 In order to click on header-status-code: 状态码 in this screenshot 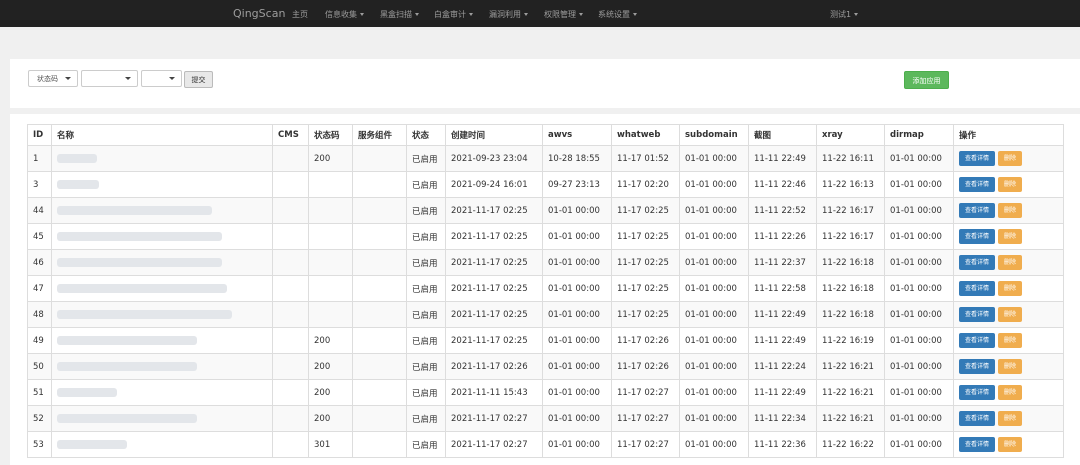, I will do `click(330, 135)`.